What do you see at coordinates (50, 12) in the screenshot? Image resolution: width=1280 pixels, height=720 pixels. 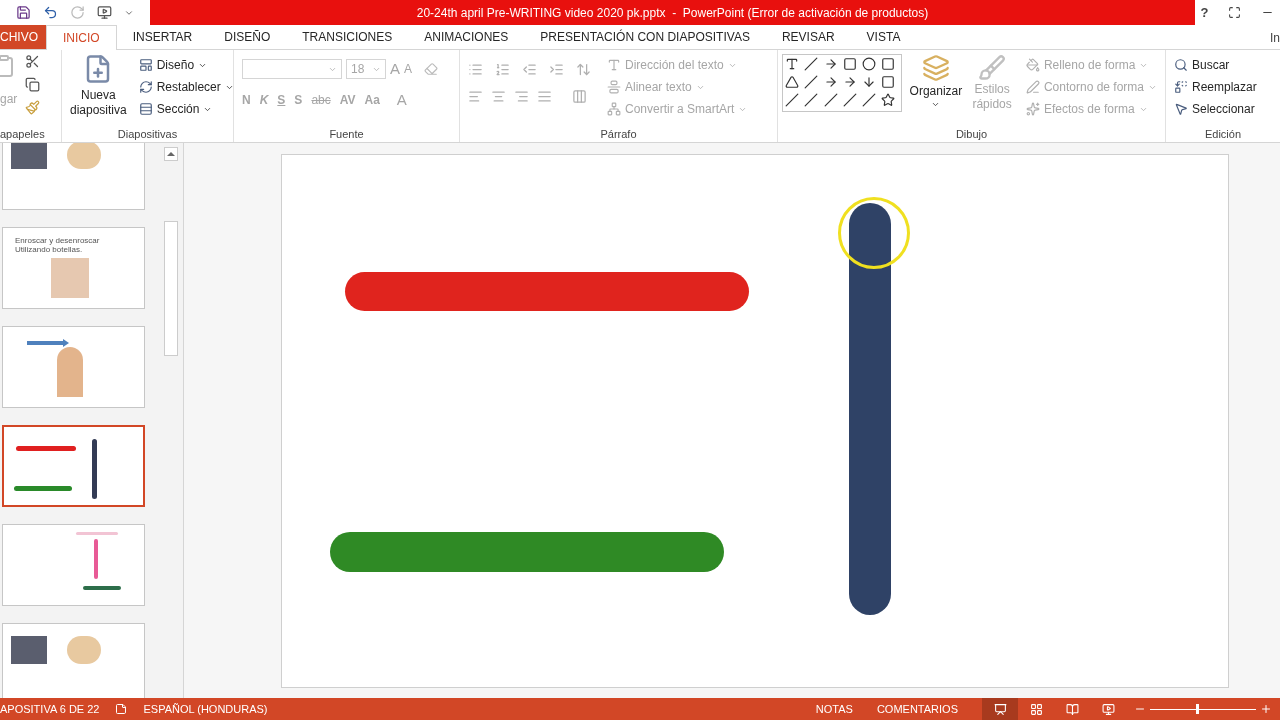 I see `undo-icon` at bounding box center [50, 12].